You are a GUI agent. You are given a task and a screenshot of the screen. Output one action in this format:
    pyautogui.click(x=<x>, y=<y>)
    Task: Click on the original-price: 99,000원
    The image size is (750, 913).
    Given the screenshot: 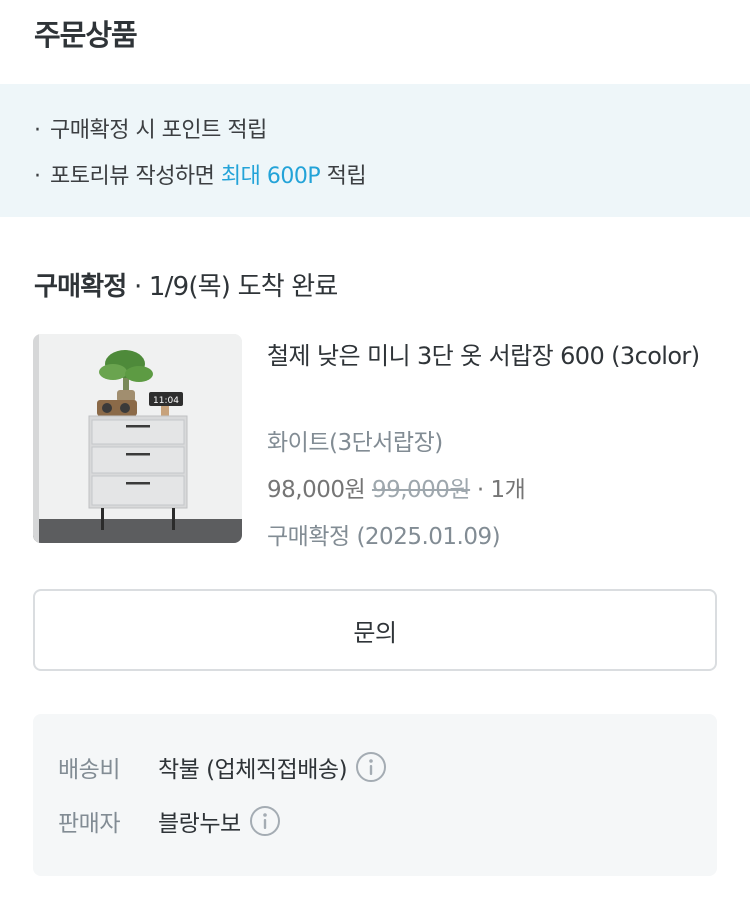 What is the action you would take?
    pyautogui.click(x=421, y=490)
    